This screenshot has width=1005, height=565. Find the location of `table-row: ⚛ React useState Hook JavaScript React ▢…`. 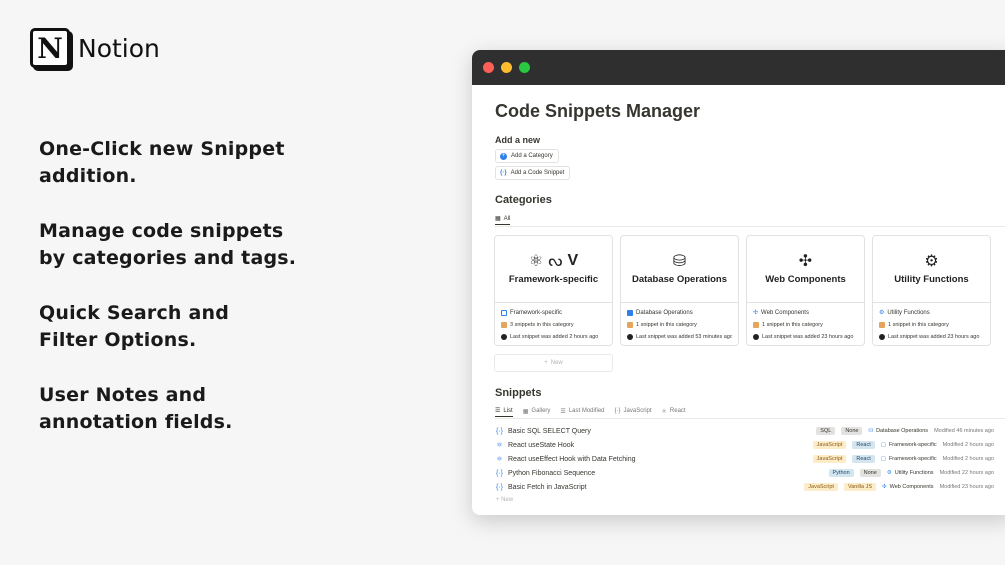

table-row: ⚛ React useState Hook JavaScript React ▢… is located at coordinates (744, 445).